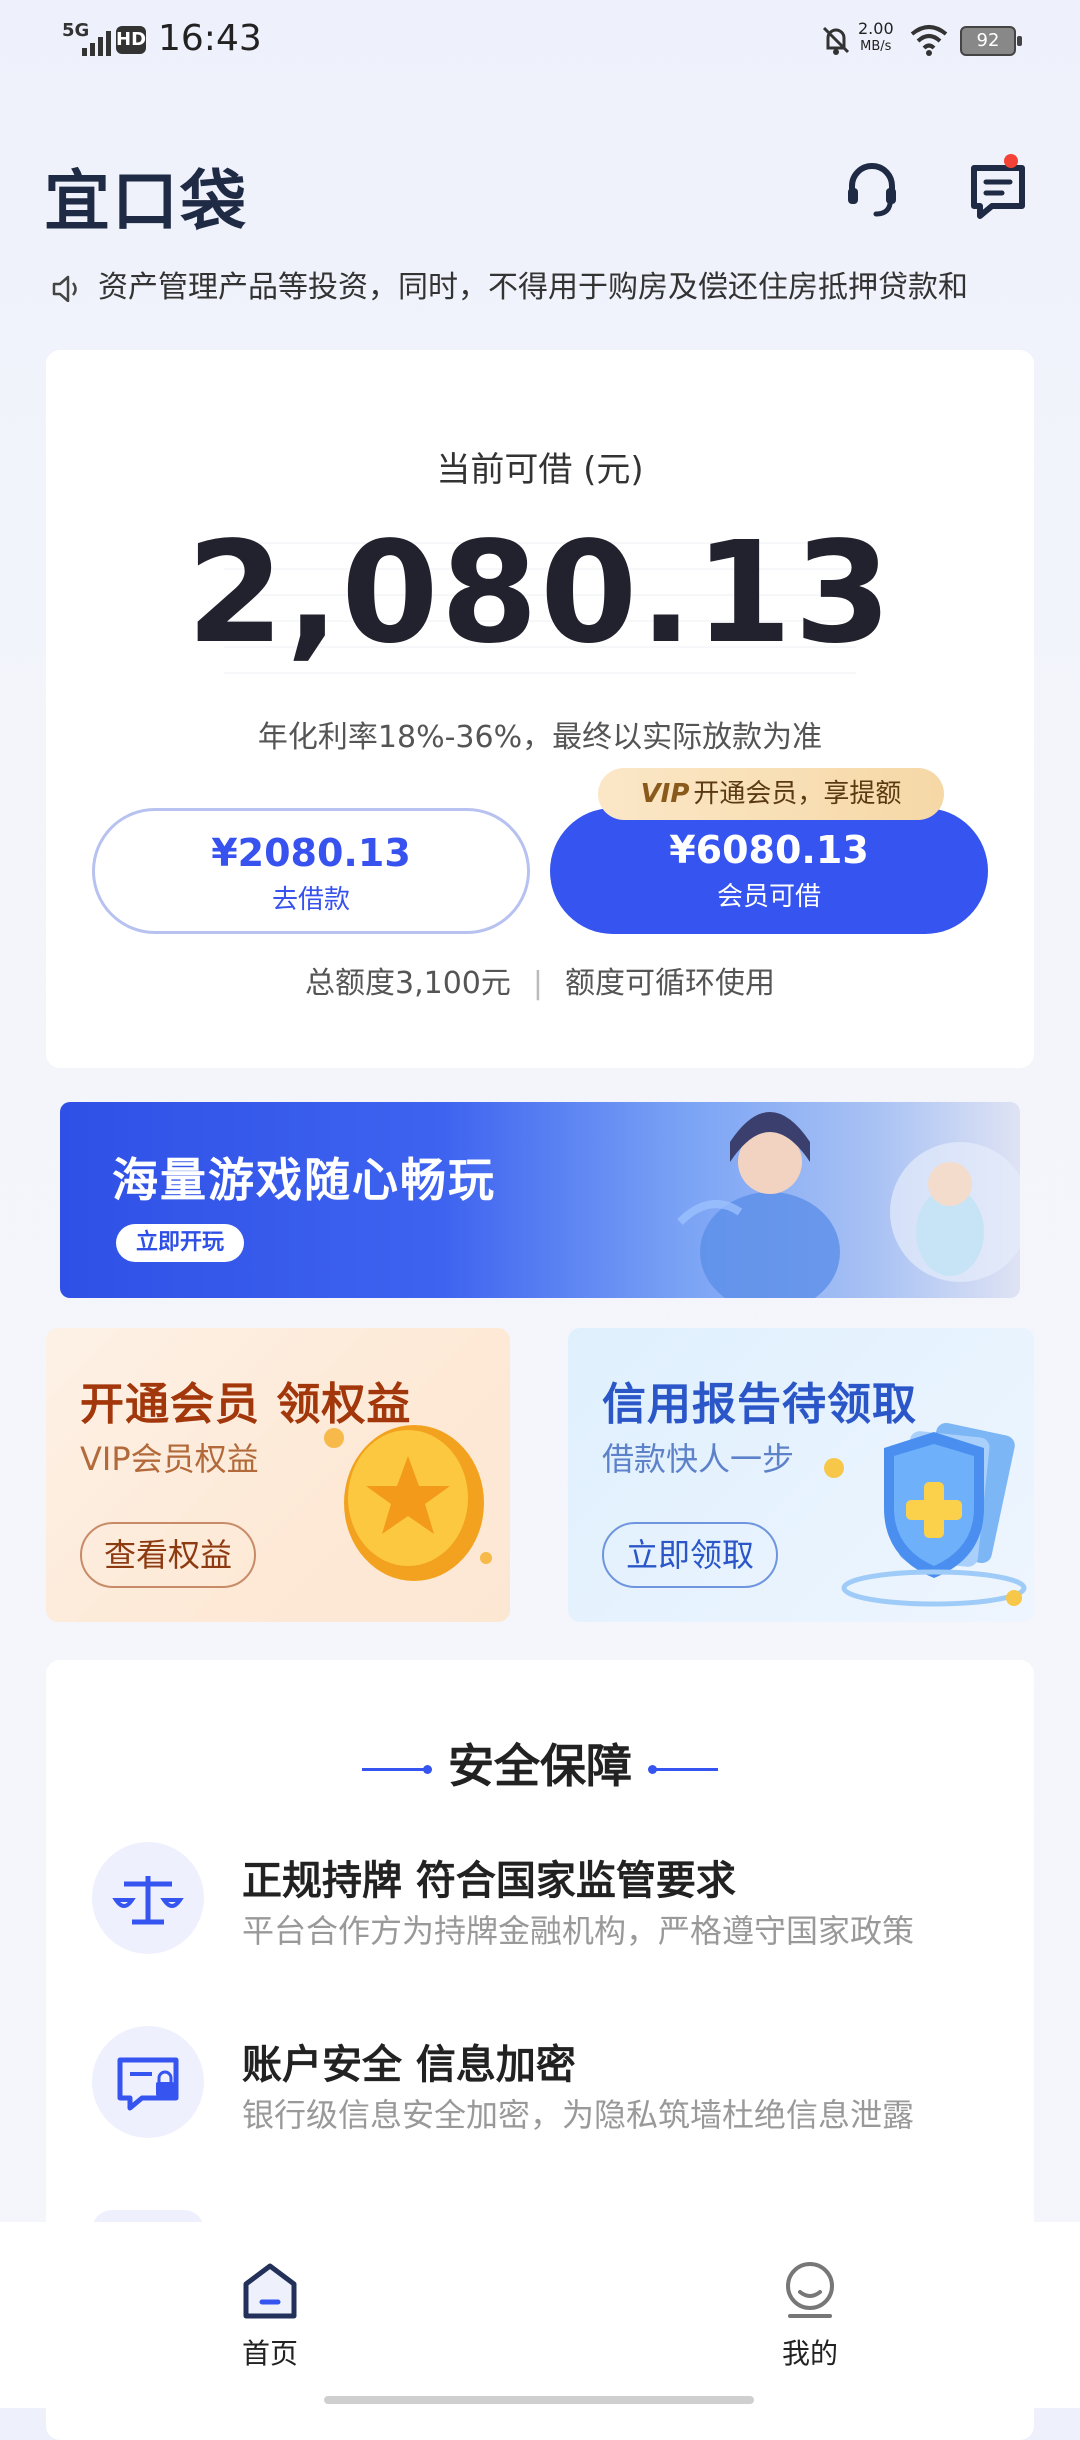  Describe the element at coordinates (540, 737) in the screenshot. I see `rate-note: 年化利率18%-36%，最终以实际放款为准` at that location.